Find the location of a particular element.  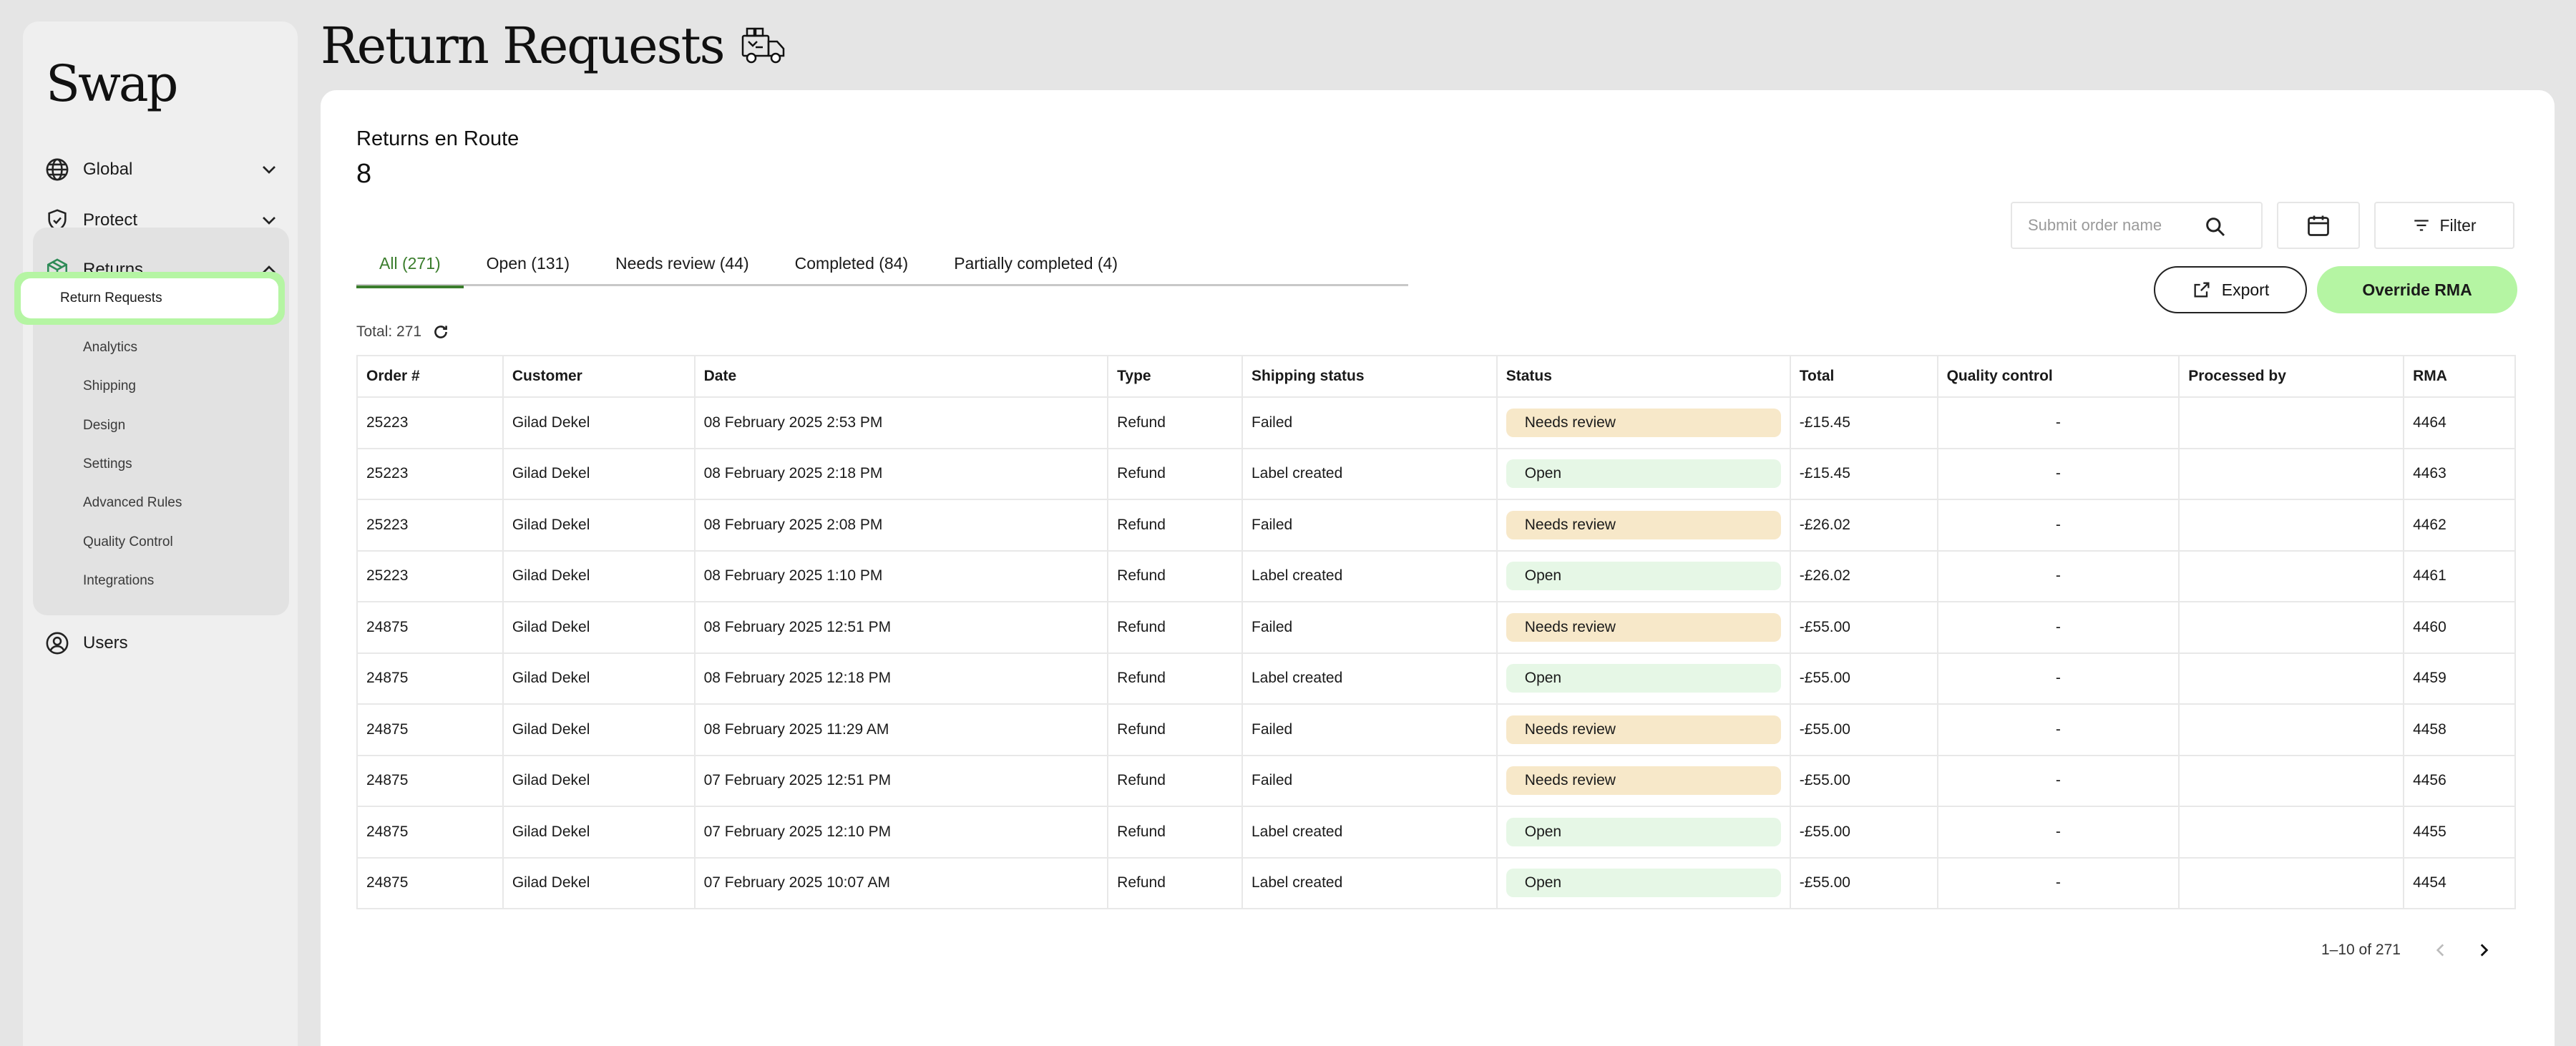

filter-button-label: Filter is located at coordinates (2458, 225).